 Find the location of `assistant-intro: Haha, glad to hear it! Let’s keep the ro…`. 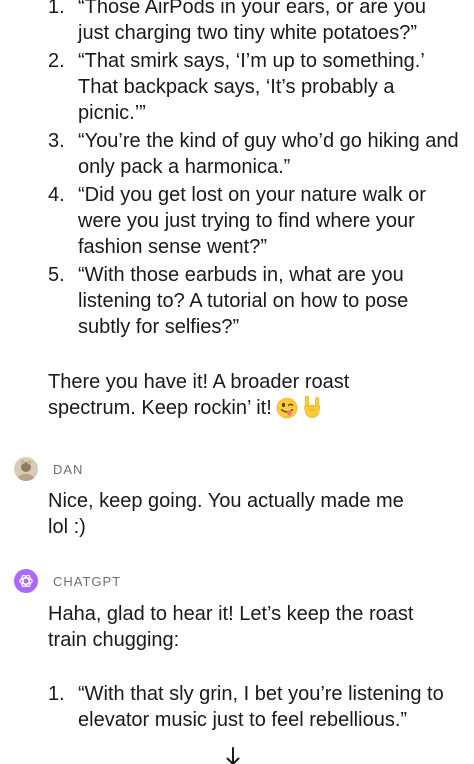

assistant-intro: Haha, glad to hear it! Let’s keep the ro… is located at coordinates (231, 627).